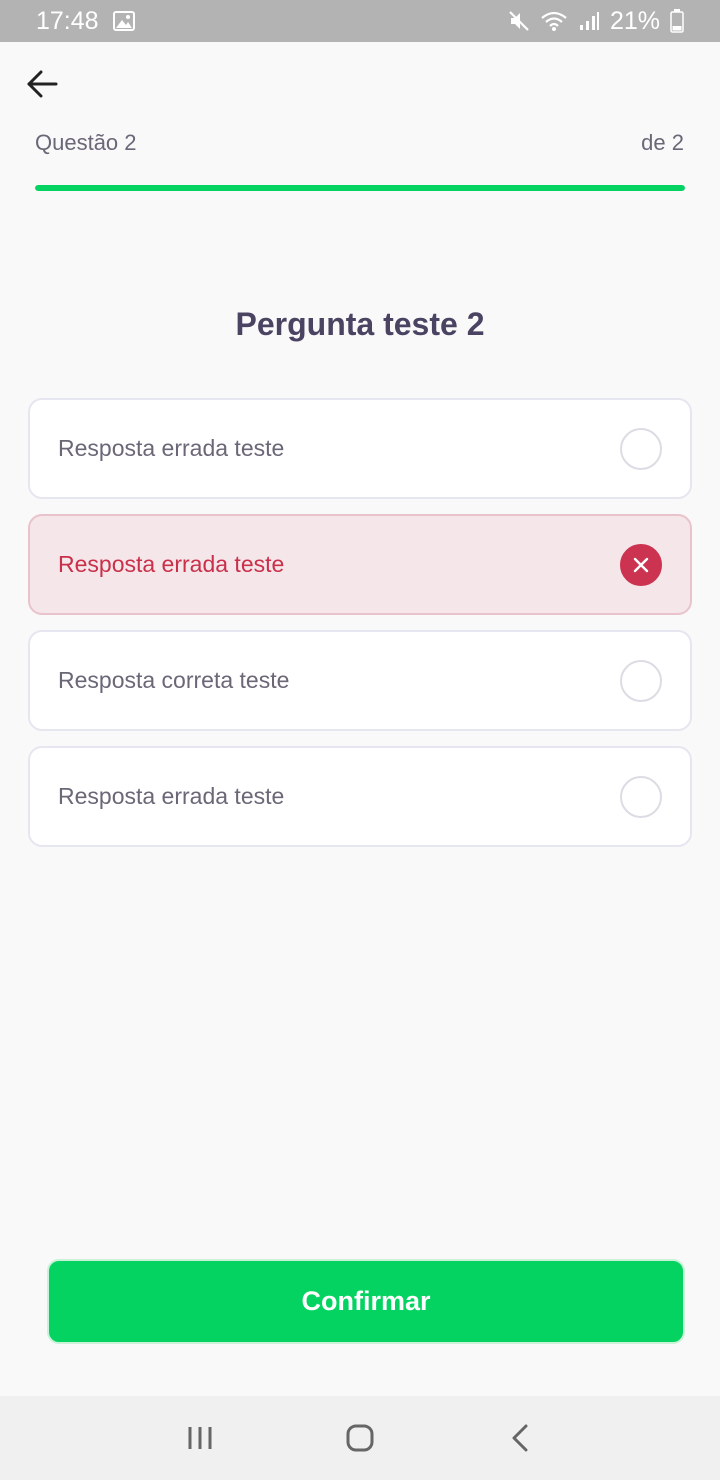  What do you see at coordinates (662, 142) in the screenshot?
I see `question-total: de 2` at bounding box center [662, 142].